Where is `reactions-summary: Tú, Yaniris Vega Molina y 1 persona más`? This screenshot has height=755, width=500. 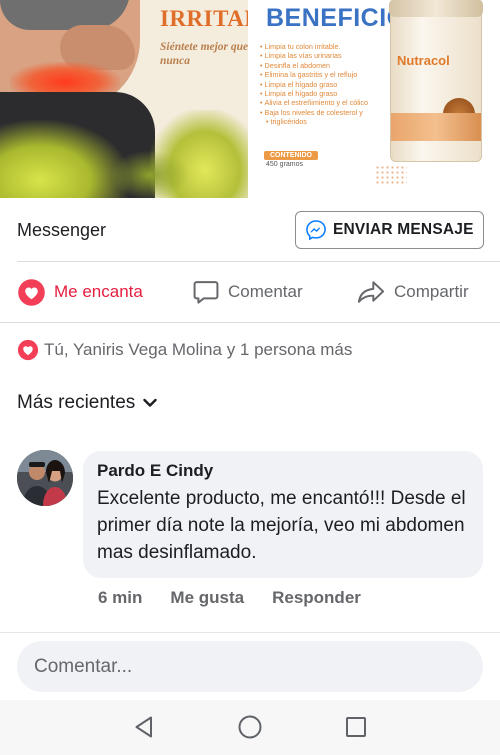
reactions-summary: Tú, Yaniris Vega Molina y 1 persona más is located at coordinates (184, 350).